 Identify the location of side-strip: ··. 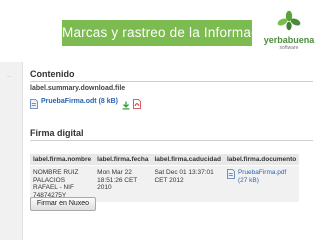
(11, 151).